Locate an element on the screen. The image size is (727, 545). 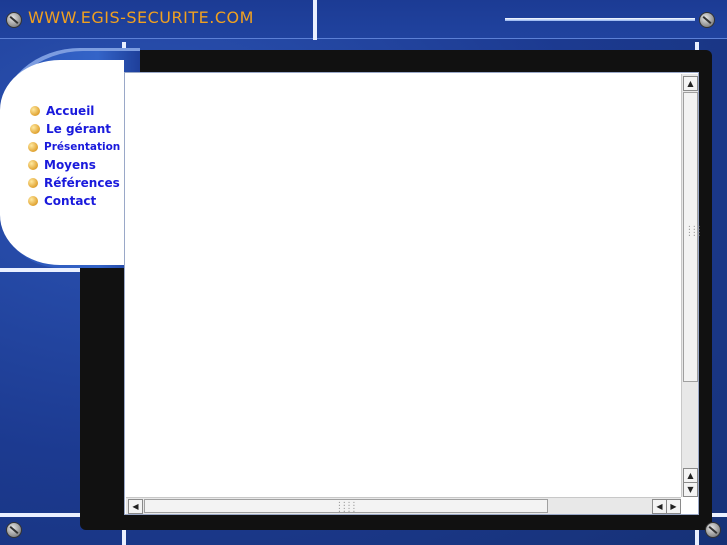
vertical-scrollbar: ▲ :::::: ▲ ▼ is located at coordinates (691, 285).